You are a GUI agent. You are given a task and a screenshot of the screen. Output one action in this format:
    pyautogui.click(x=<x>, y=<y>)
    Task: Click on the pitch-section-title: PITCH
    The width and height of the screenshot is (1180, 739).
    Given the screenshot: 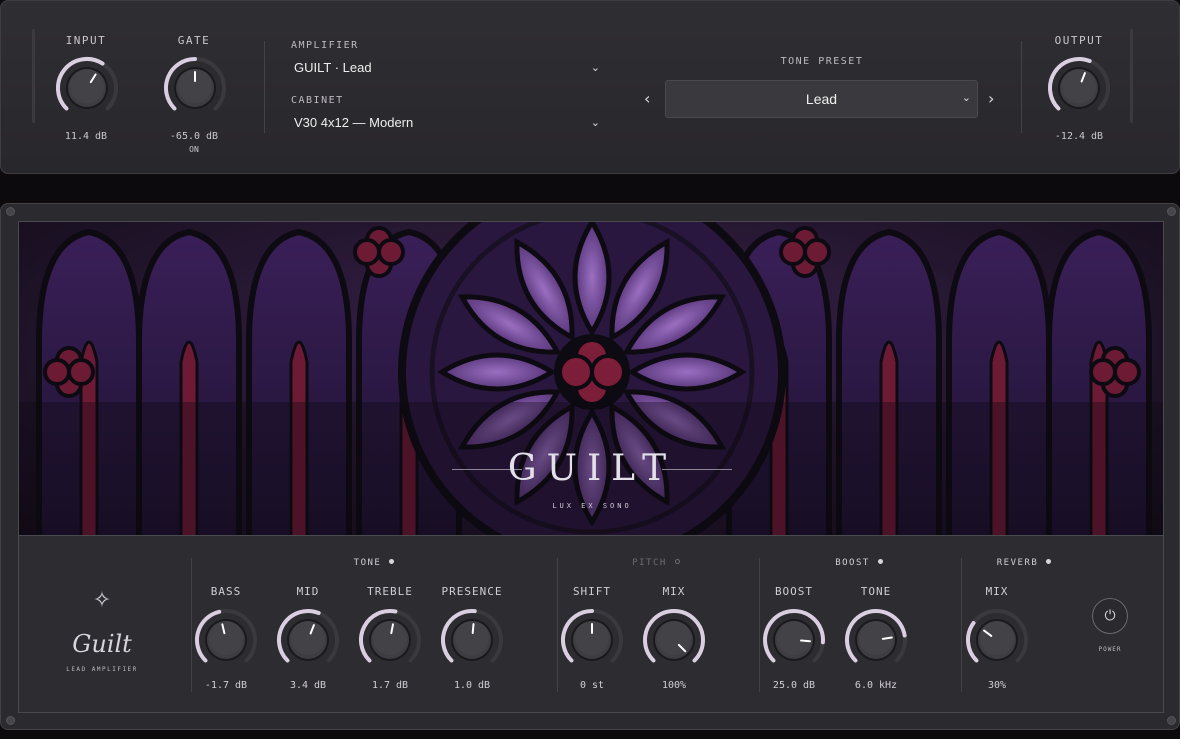 What is the action you would take?
    pyautogui.click(x=649, y=563)
    